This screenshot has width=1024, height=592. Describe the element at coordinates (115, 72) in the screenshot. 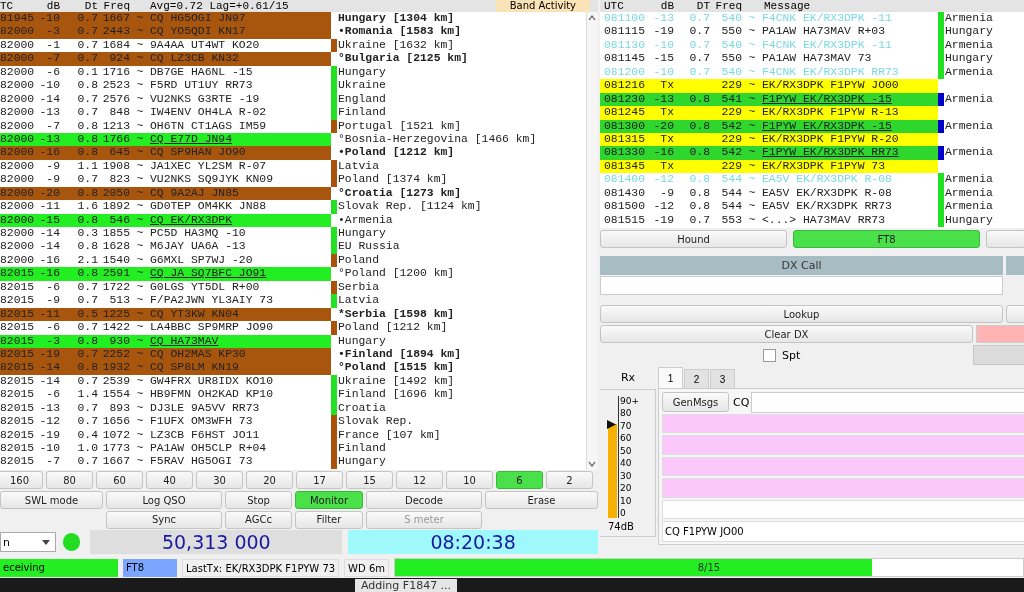

I see `freq-cell-text: 1716` at that location.